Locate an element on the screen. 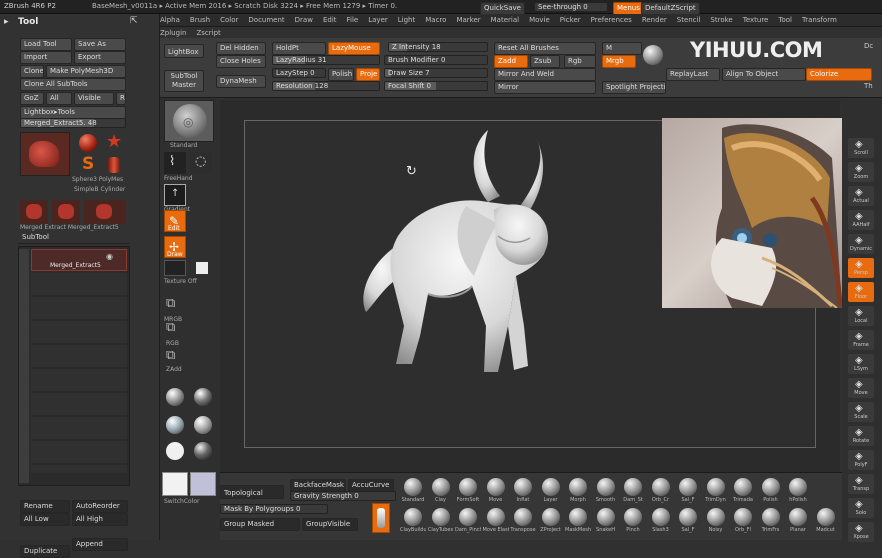  brush-inflat: Inflat is located at coordinates (523, 492).